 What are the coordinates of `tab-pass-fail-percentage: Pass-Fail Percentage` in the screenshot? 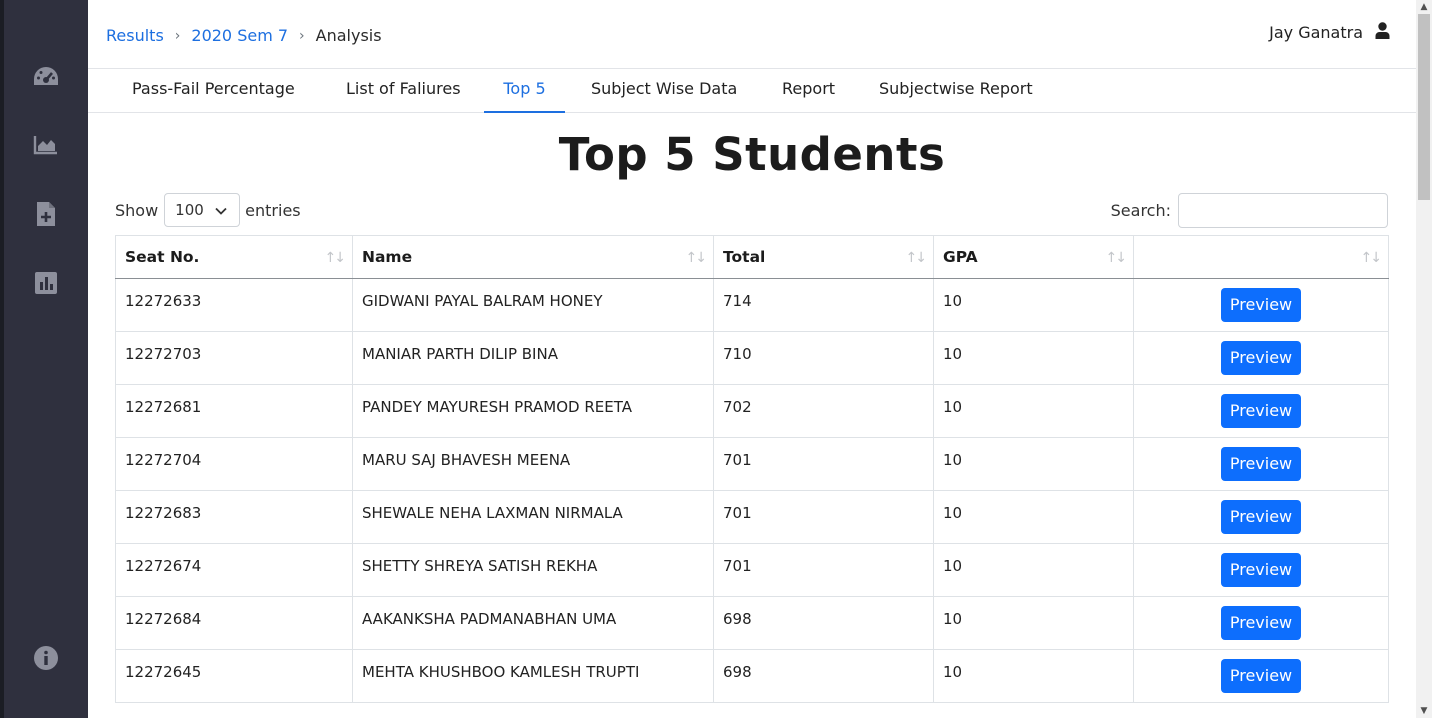 It's located at (213, 91).